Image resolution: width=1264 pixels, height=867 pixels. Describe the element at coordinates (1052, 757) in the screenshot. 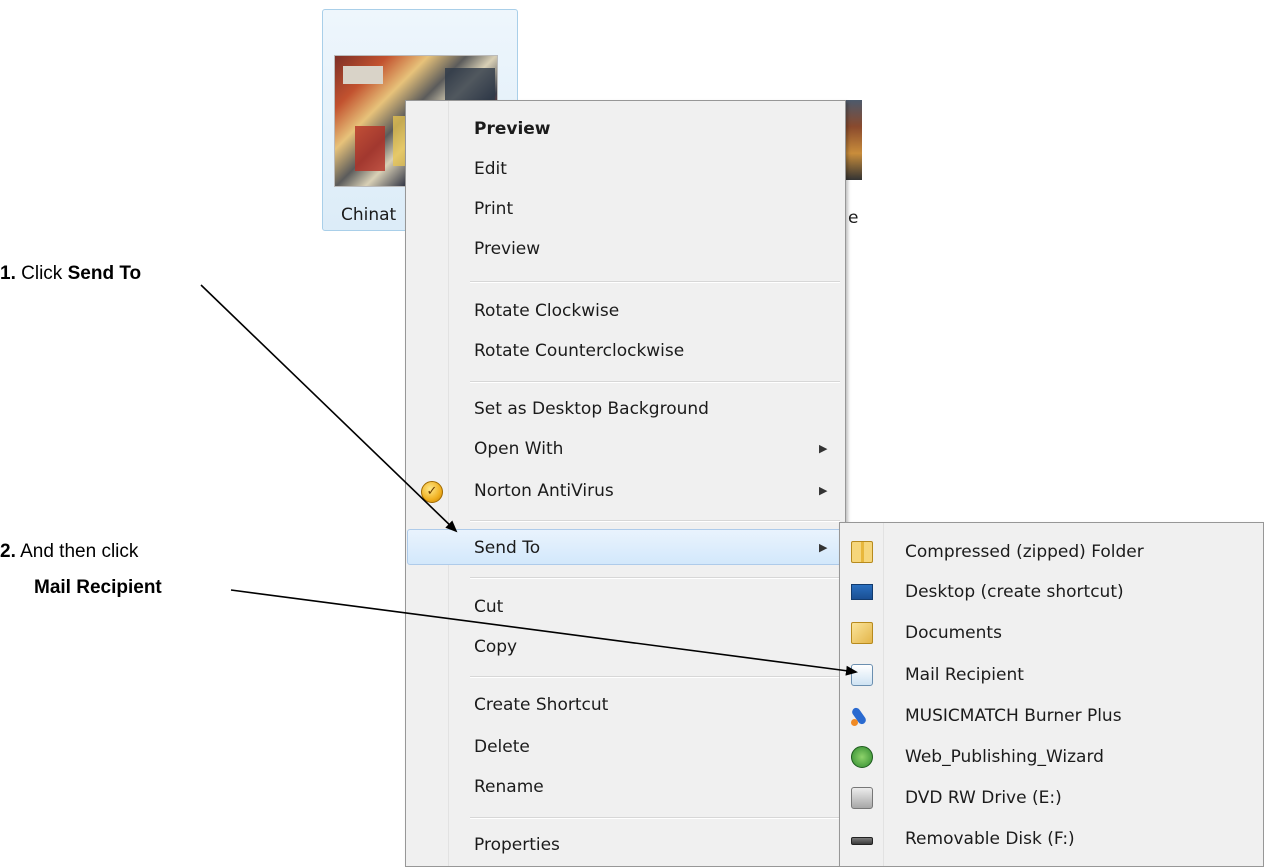

I see `send-to-web-publishing-wizard: Web_Publishing_Wizard` at that location.